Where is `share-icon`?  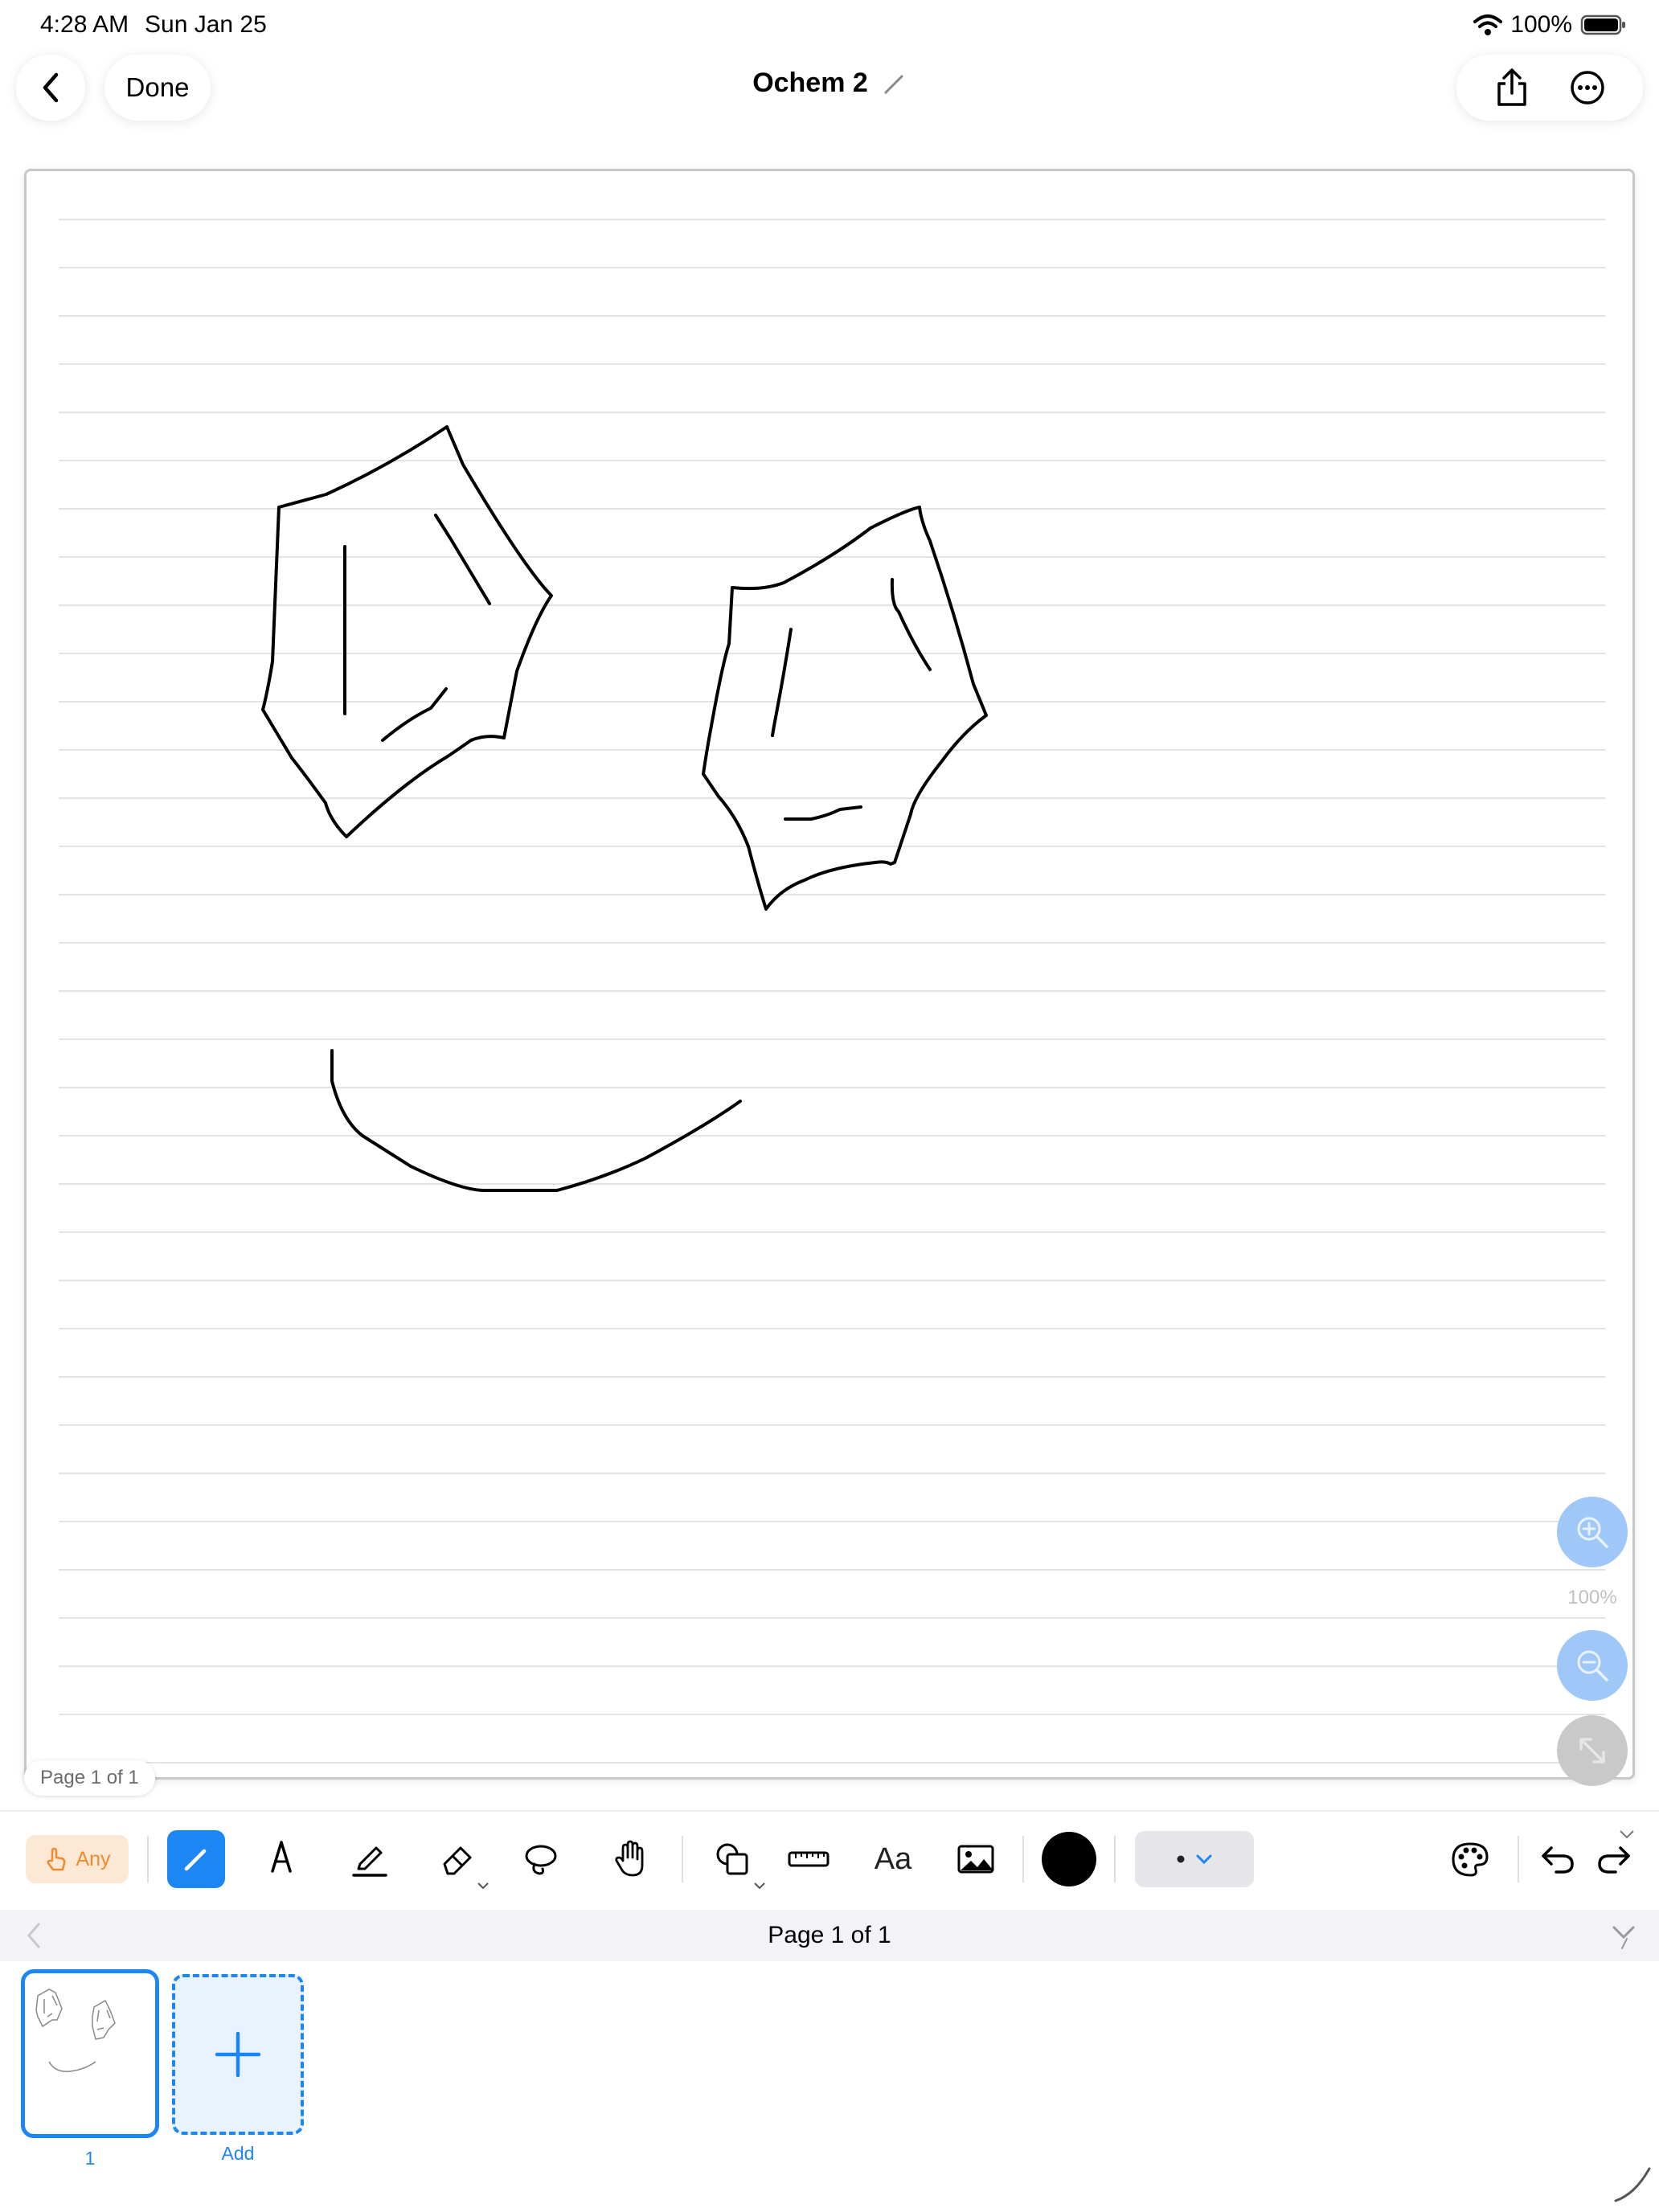 share-icon is located at coordinates (1512, 88).